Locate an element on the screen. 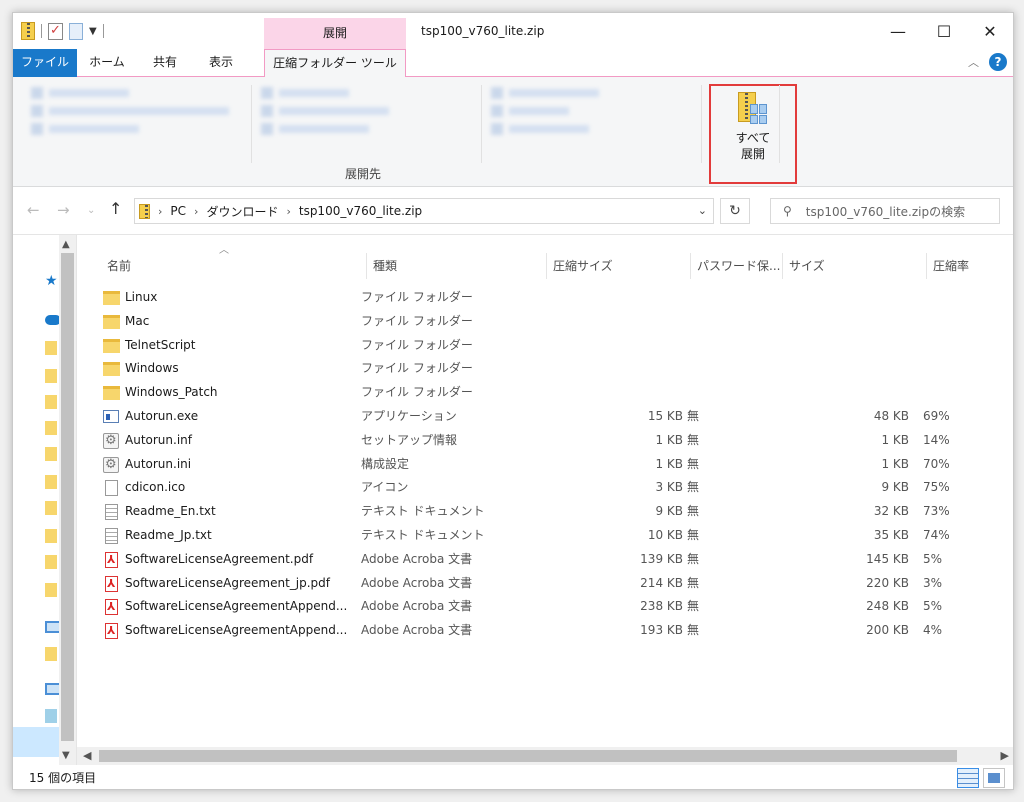  scroll-up-icon: ▲ is located at coordinates (66, 244).